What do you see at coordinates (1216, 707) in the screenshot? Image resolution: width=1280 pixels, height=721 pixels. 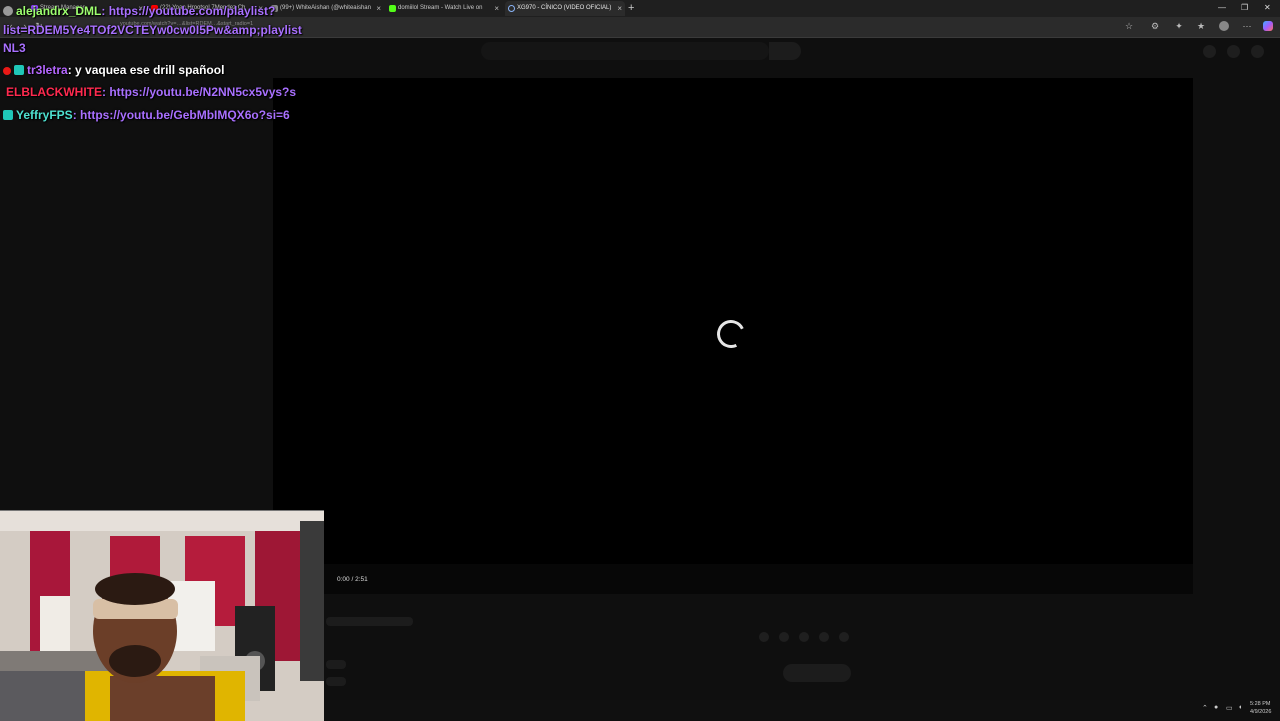 I see `mic-icon: ●` at bounding box center [1216, 707].